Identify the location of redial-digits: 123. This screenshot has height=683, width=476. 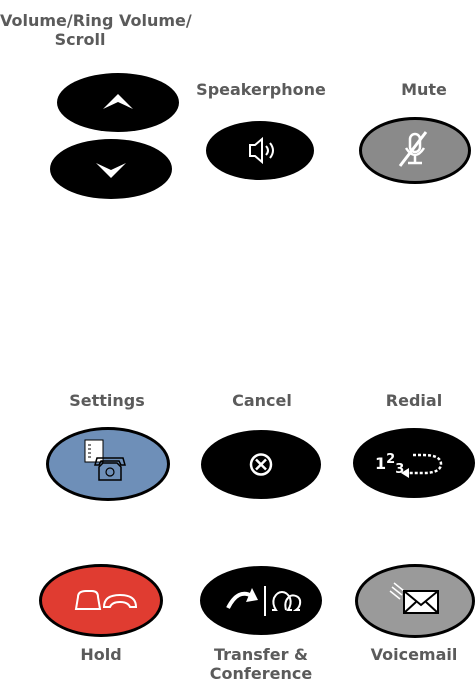
(389, 464).